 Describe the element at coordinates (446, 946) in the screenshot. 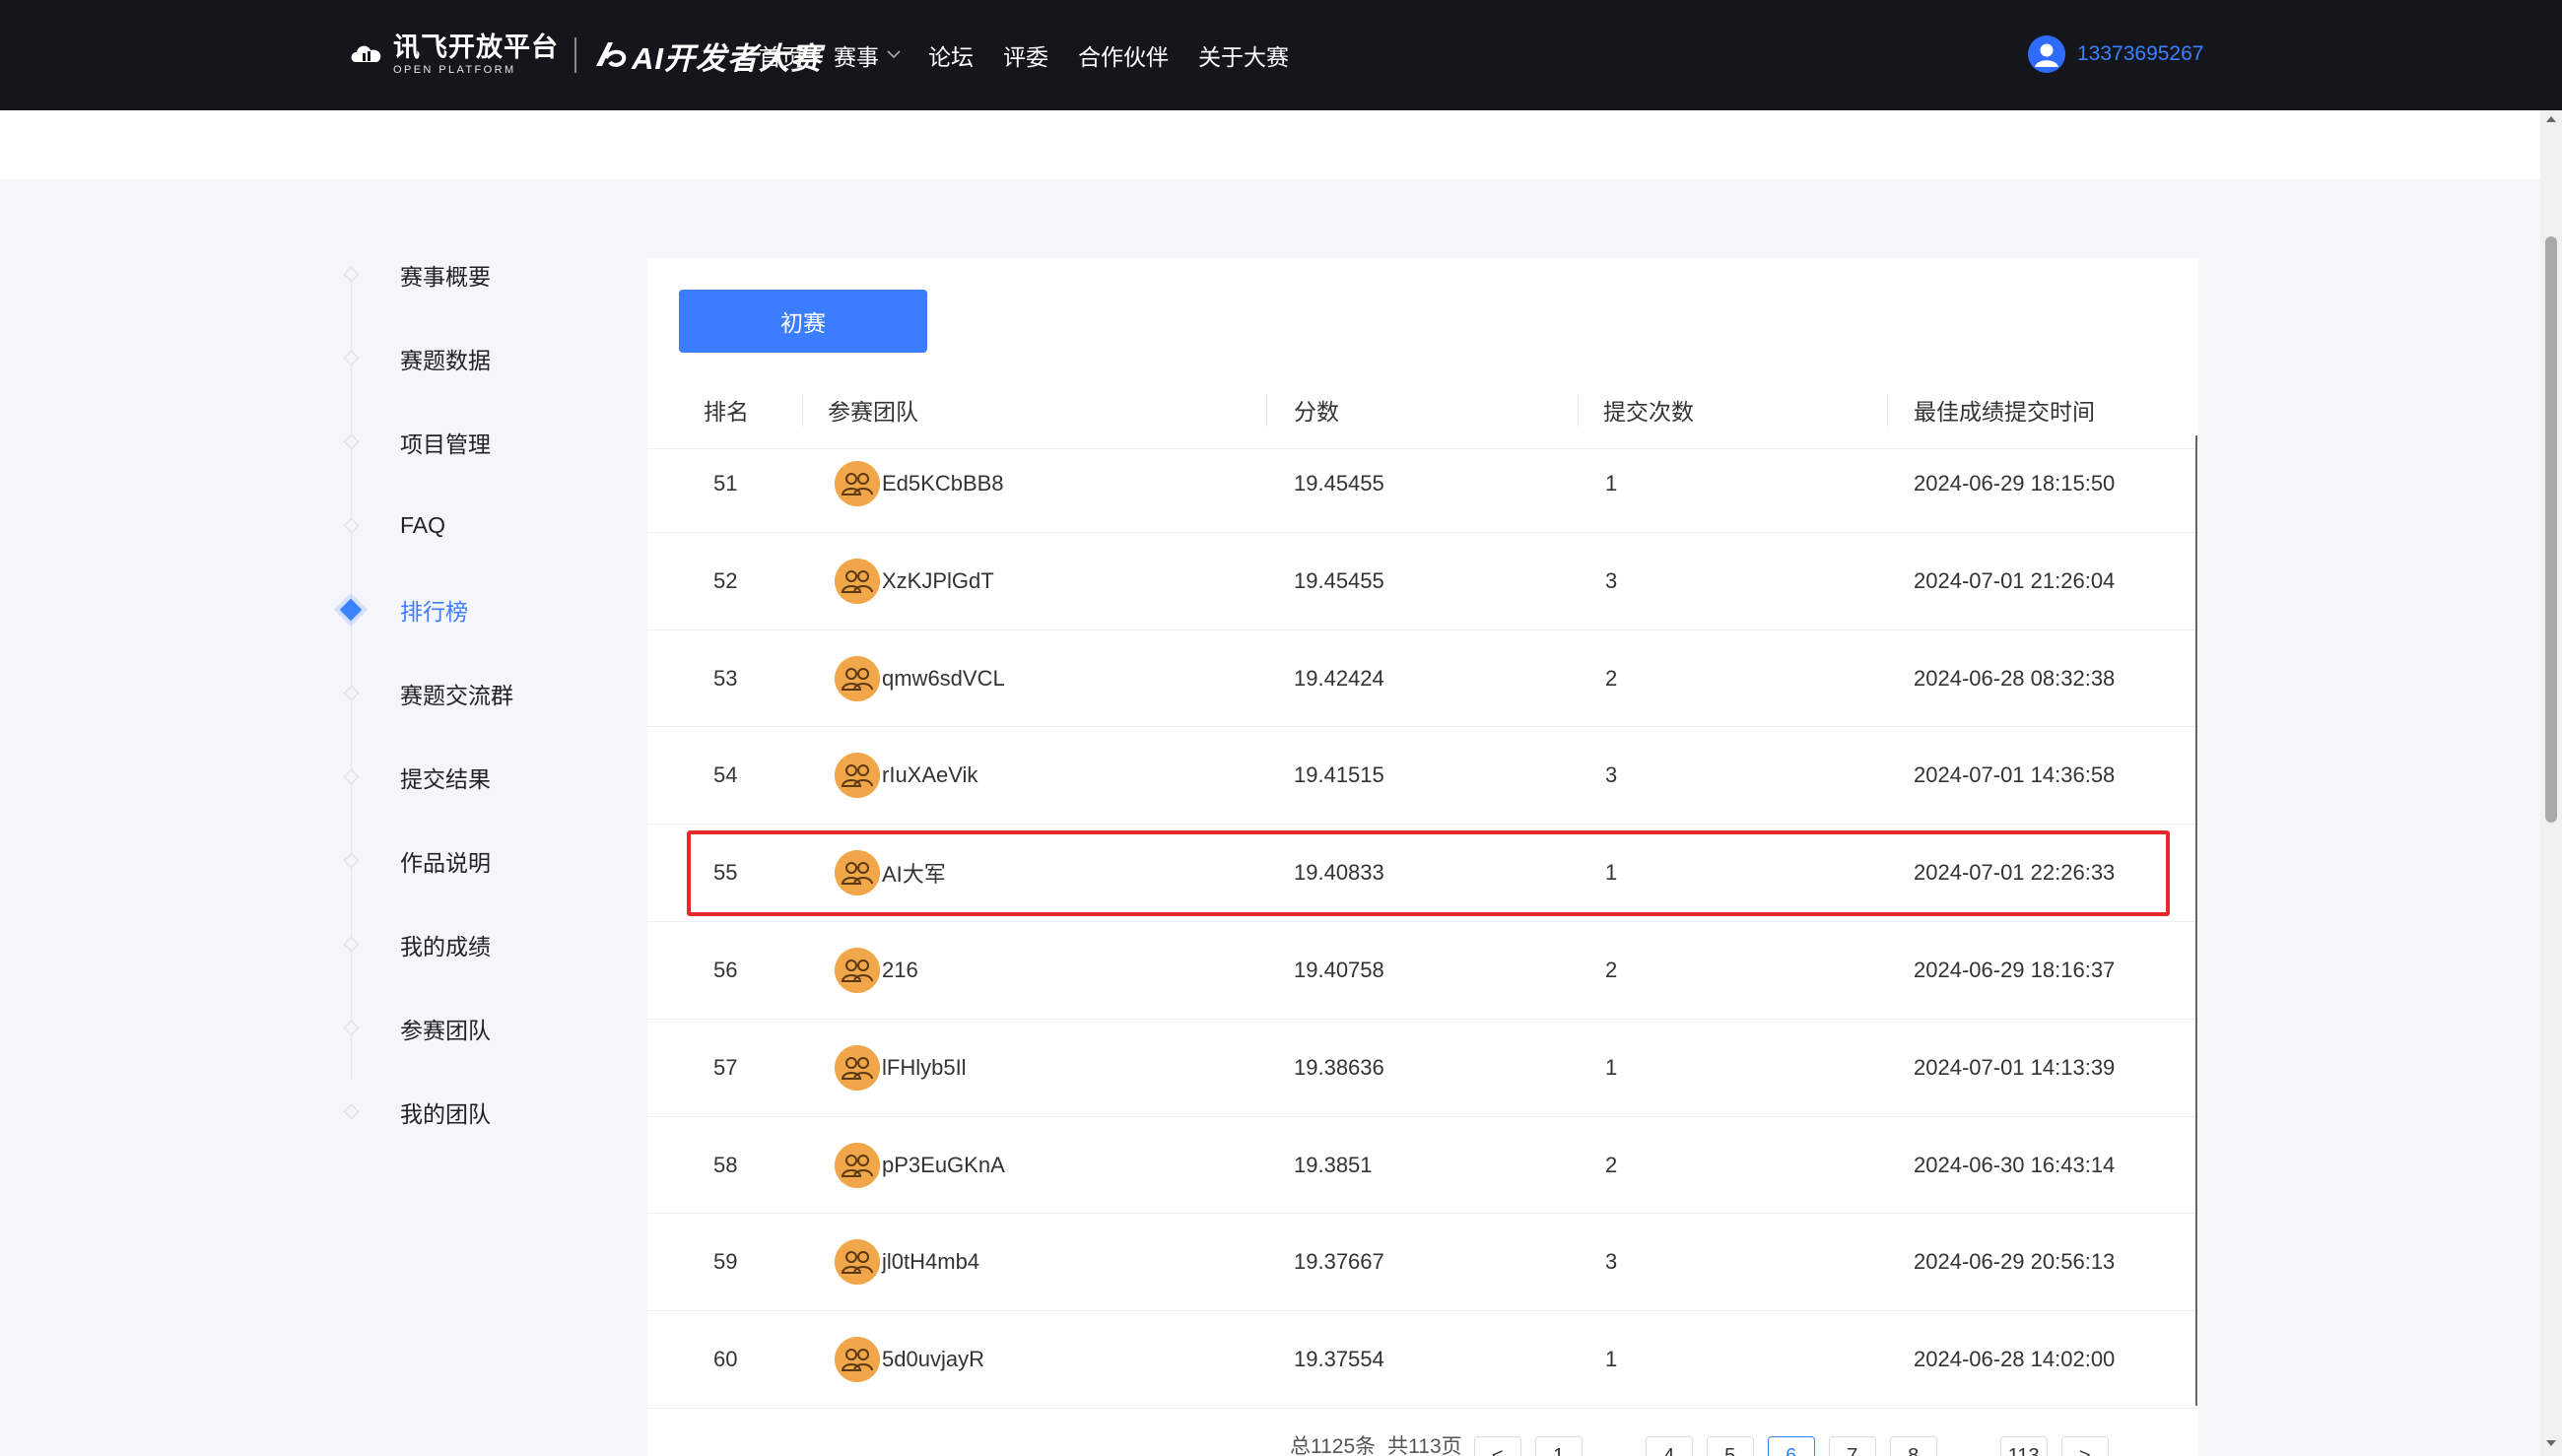

I see `sidebar-item-label: 我的成绩` at that location.